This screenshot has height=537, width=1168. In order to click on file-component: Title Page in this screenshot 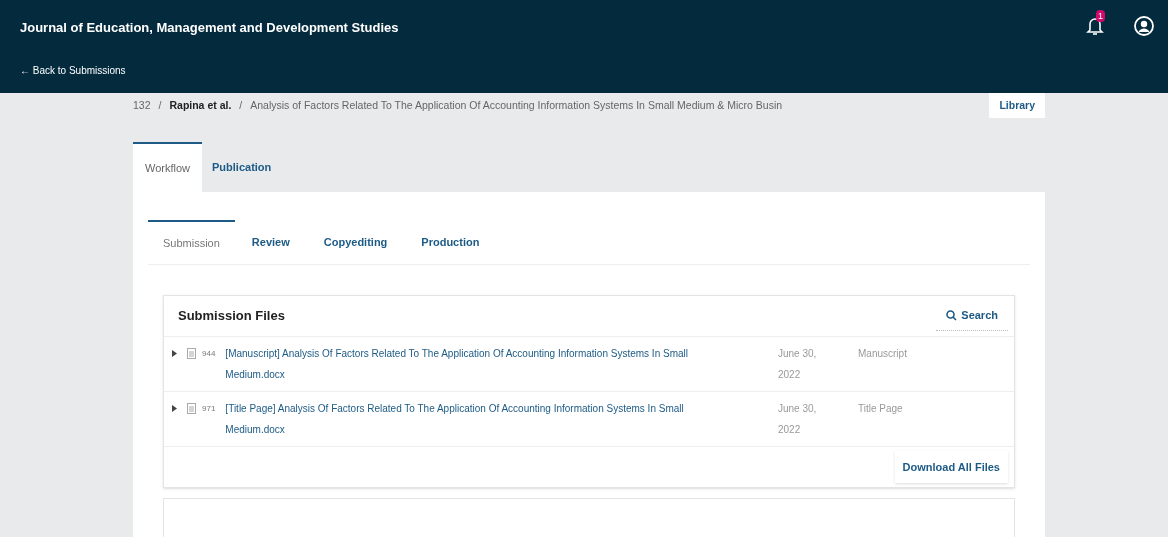, I will do `click(880, 409)`.